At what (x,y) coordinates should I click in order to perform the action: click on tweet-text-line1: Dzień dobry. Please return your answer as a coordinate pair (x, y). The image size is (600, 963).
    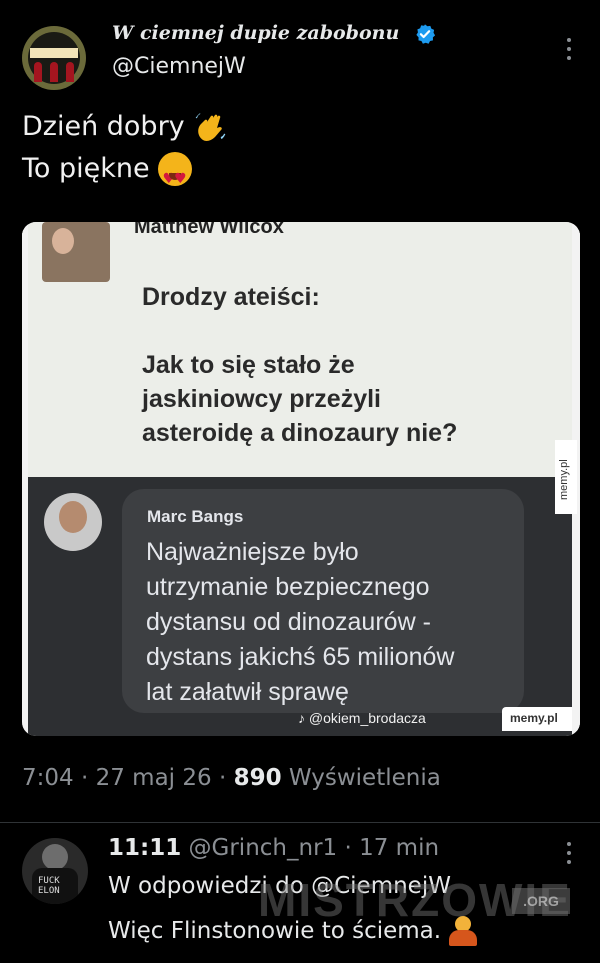
    Looking at the image, I should click on (103, 126).